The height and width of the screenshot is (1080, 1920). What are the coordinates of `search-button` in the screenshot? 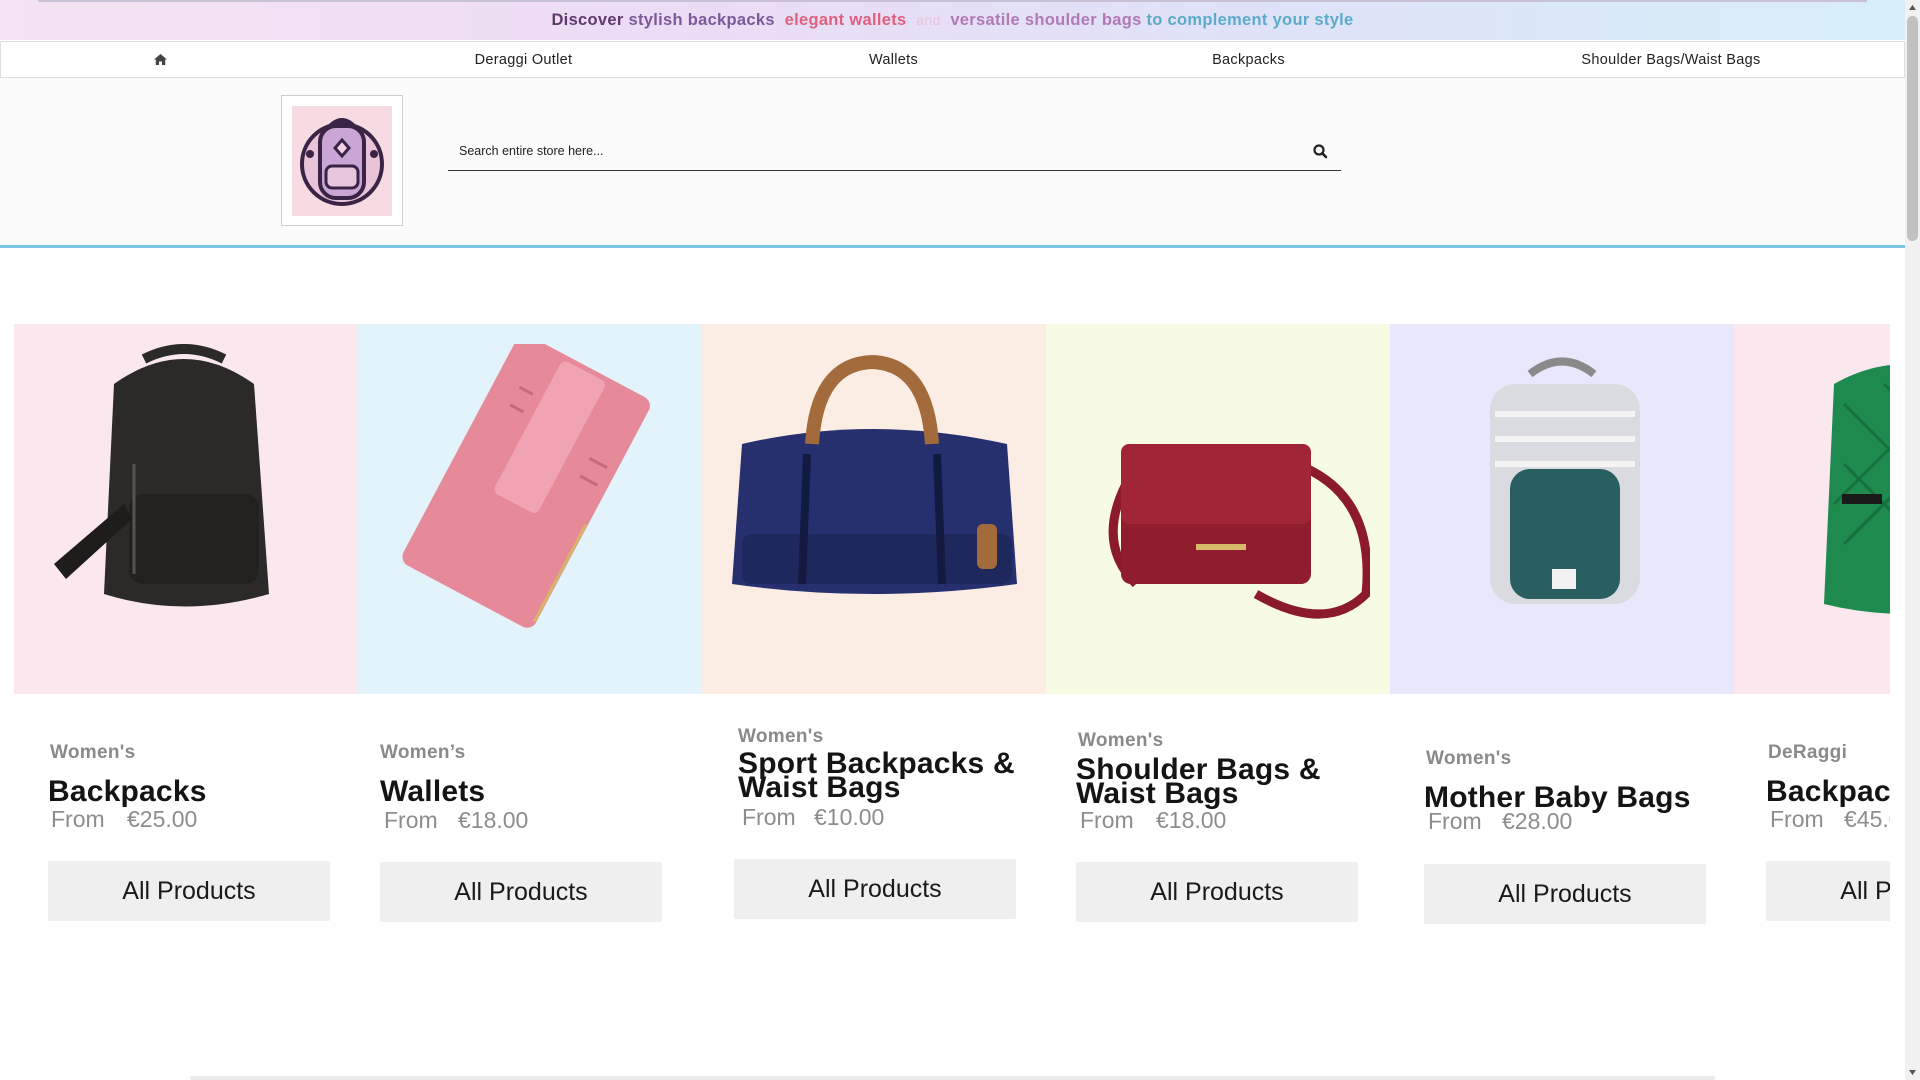 It's located at (1321, 152).